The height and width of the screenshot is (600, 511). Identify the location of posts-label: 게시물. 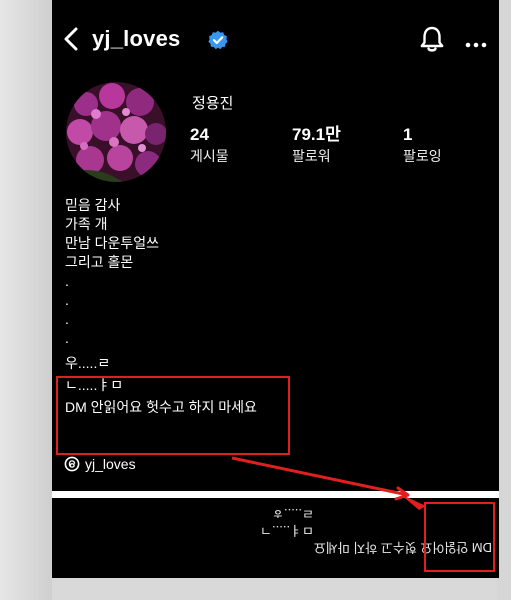
(209, 156).